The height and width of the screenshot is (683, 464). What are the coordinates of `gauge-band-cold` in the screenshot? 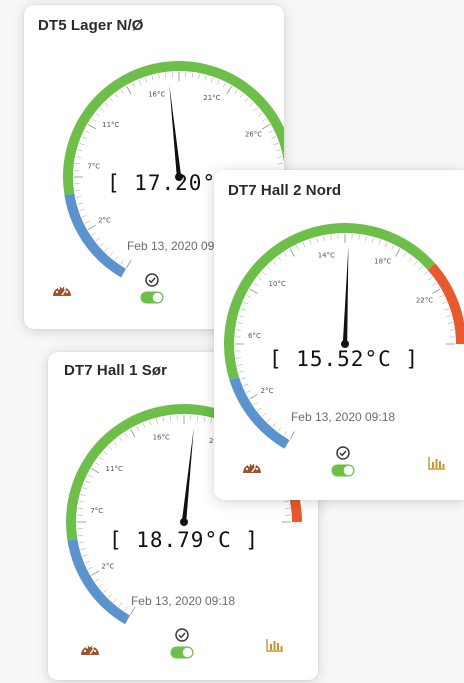 It's located at (95, 235).